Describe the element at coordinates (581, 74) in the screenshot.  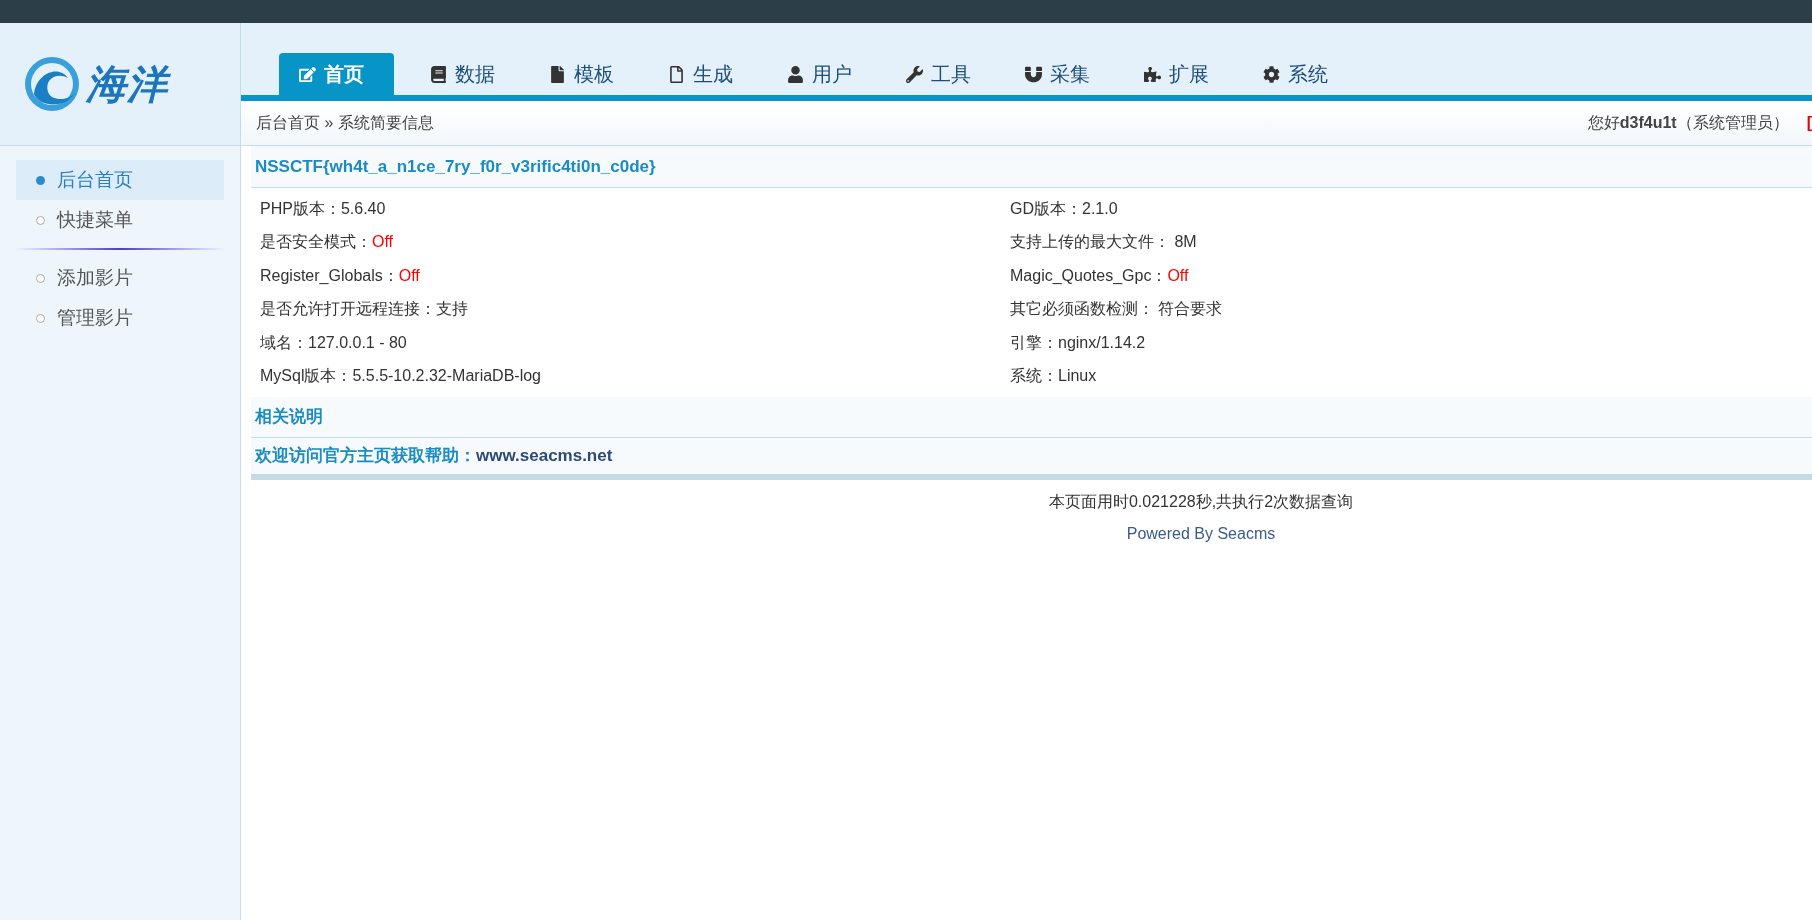
I see `nav-tab: 模板` at that location.